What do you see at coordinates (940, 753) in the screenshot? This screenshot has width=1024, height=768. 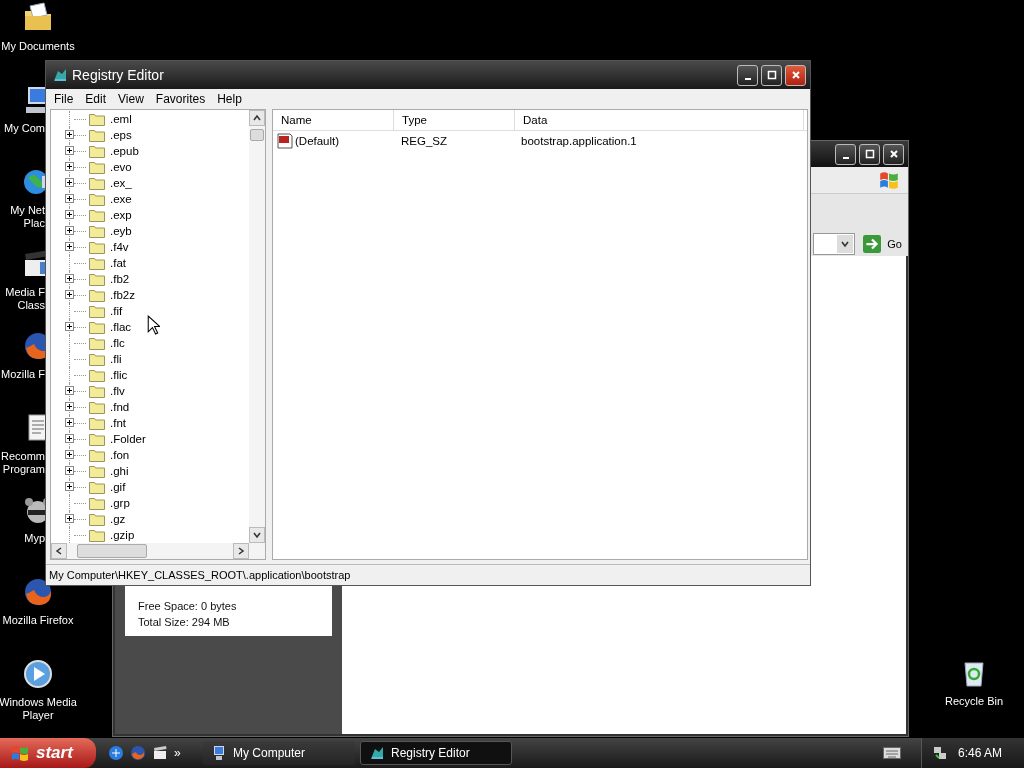 I see `network-icon` at bounding box center [940, 753].